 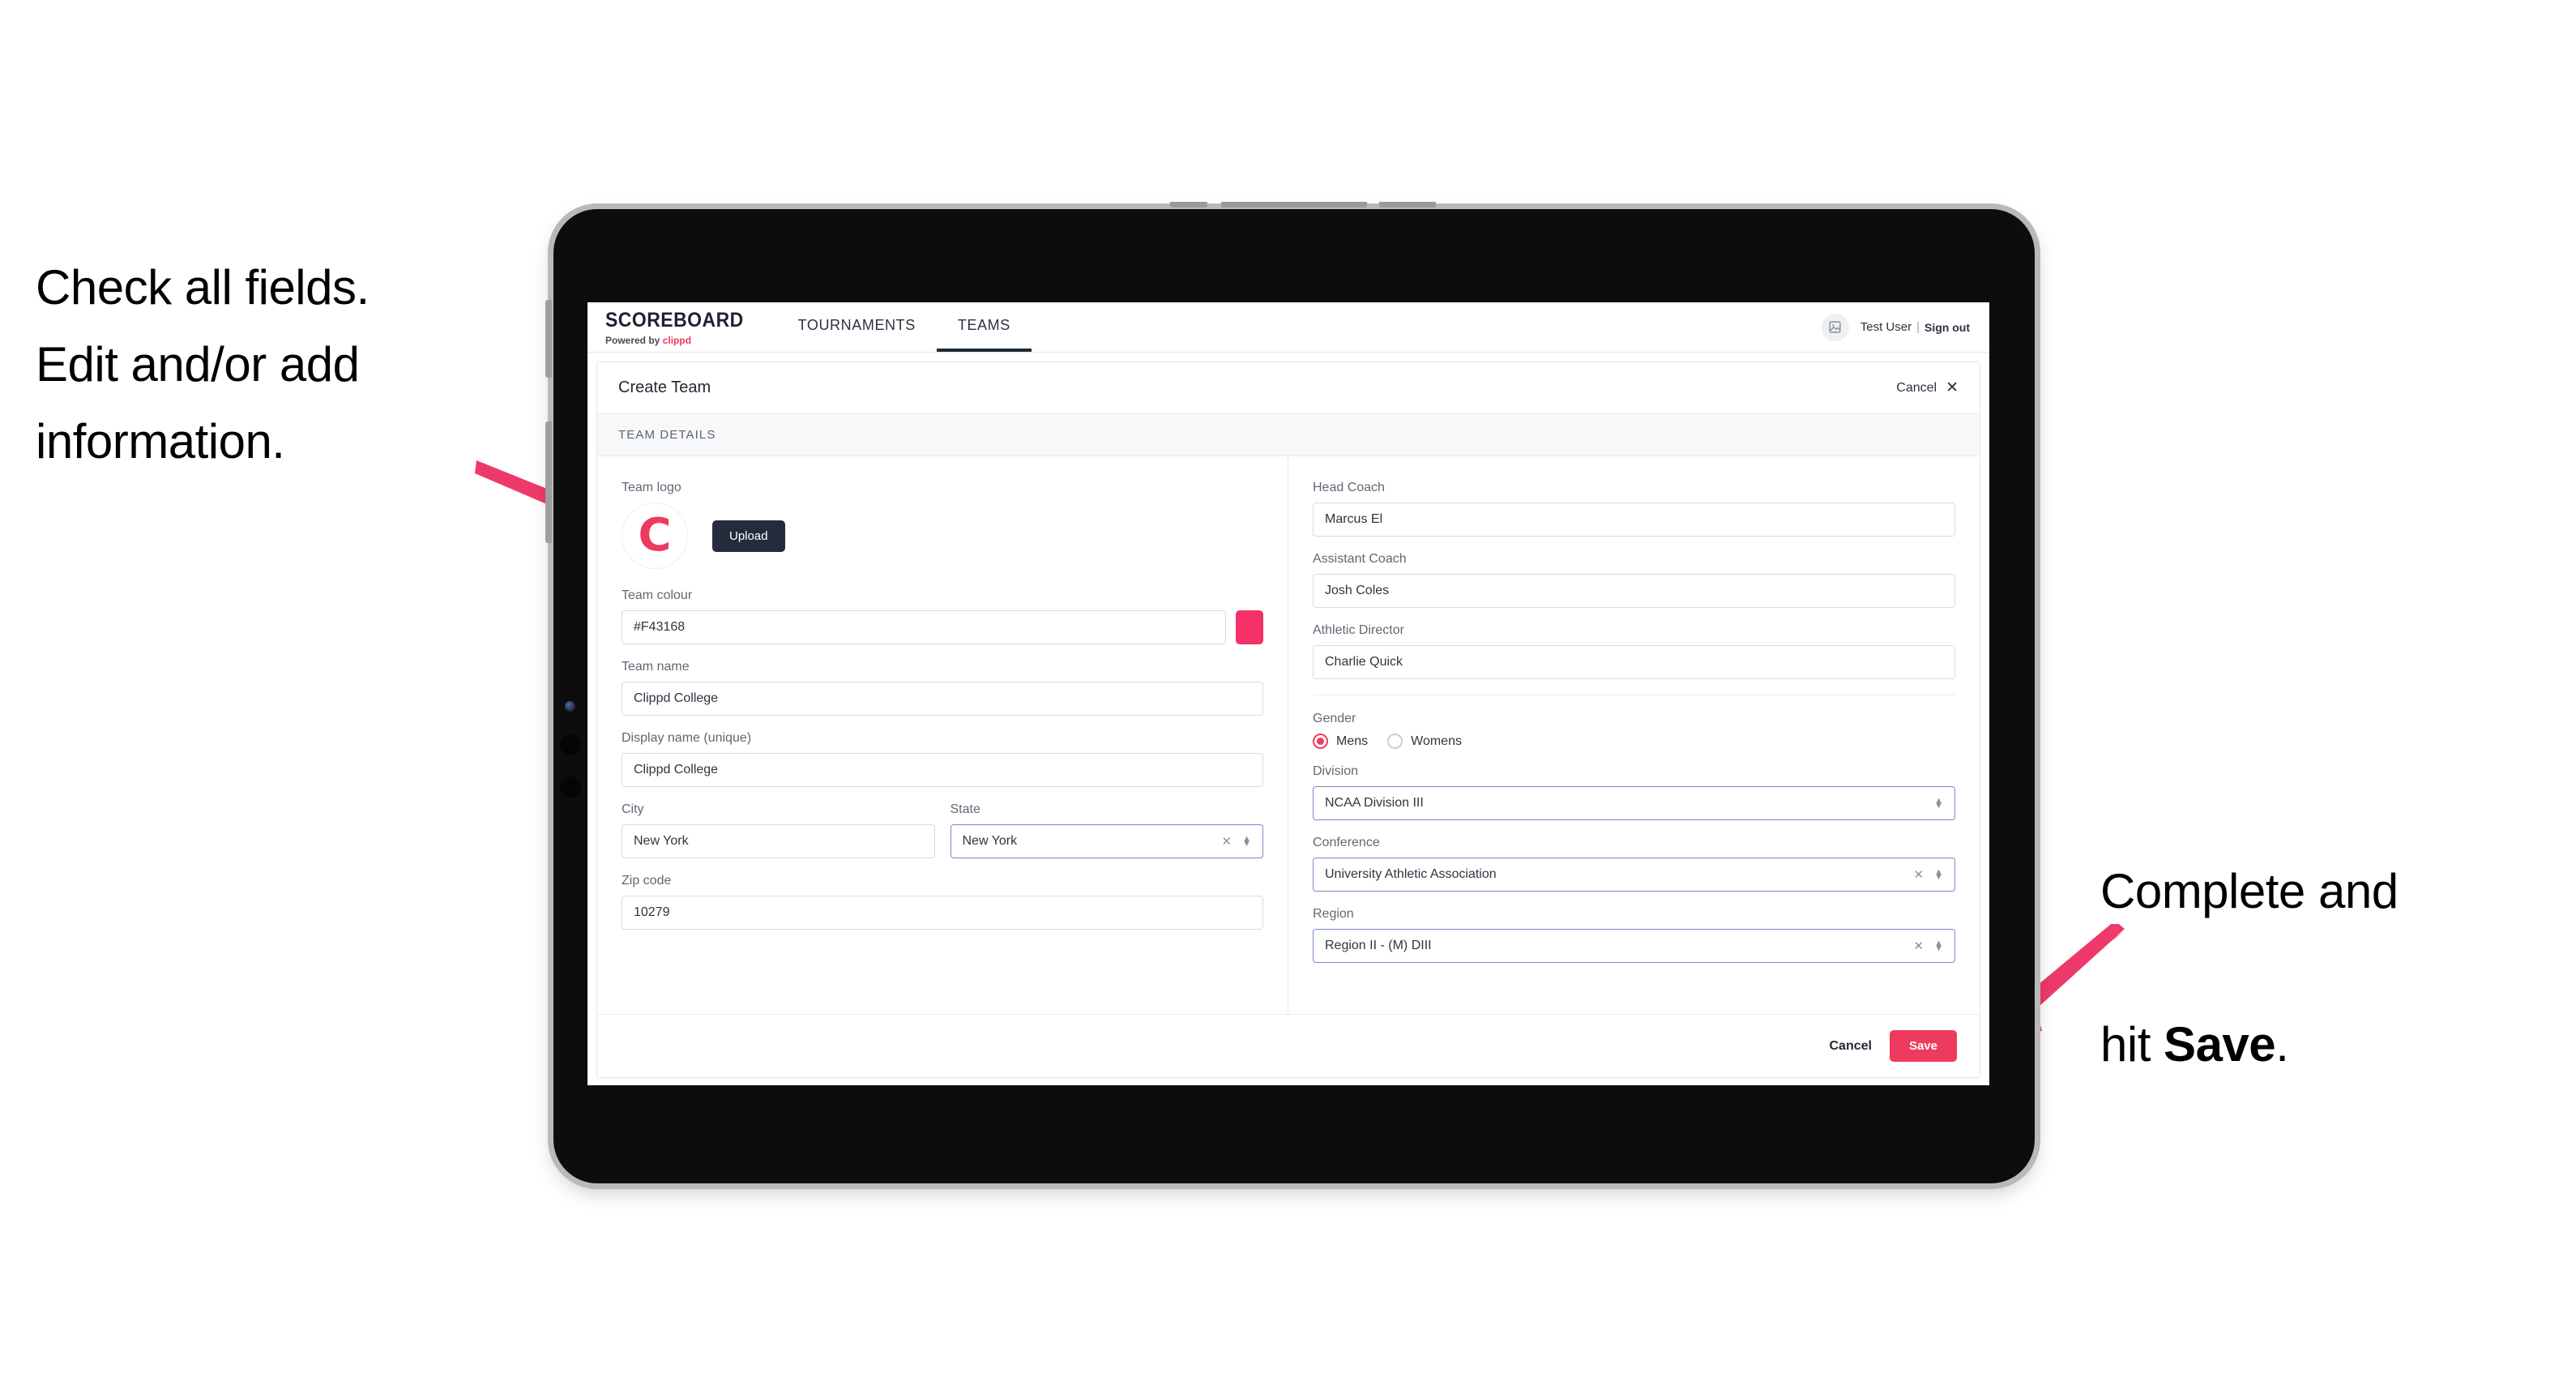 What do you see at coordinates (1346, 843) in the screenshot?
I see `conference-label: Conference` at bounding box center [1346, 843].